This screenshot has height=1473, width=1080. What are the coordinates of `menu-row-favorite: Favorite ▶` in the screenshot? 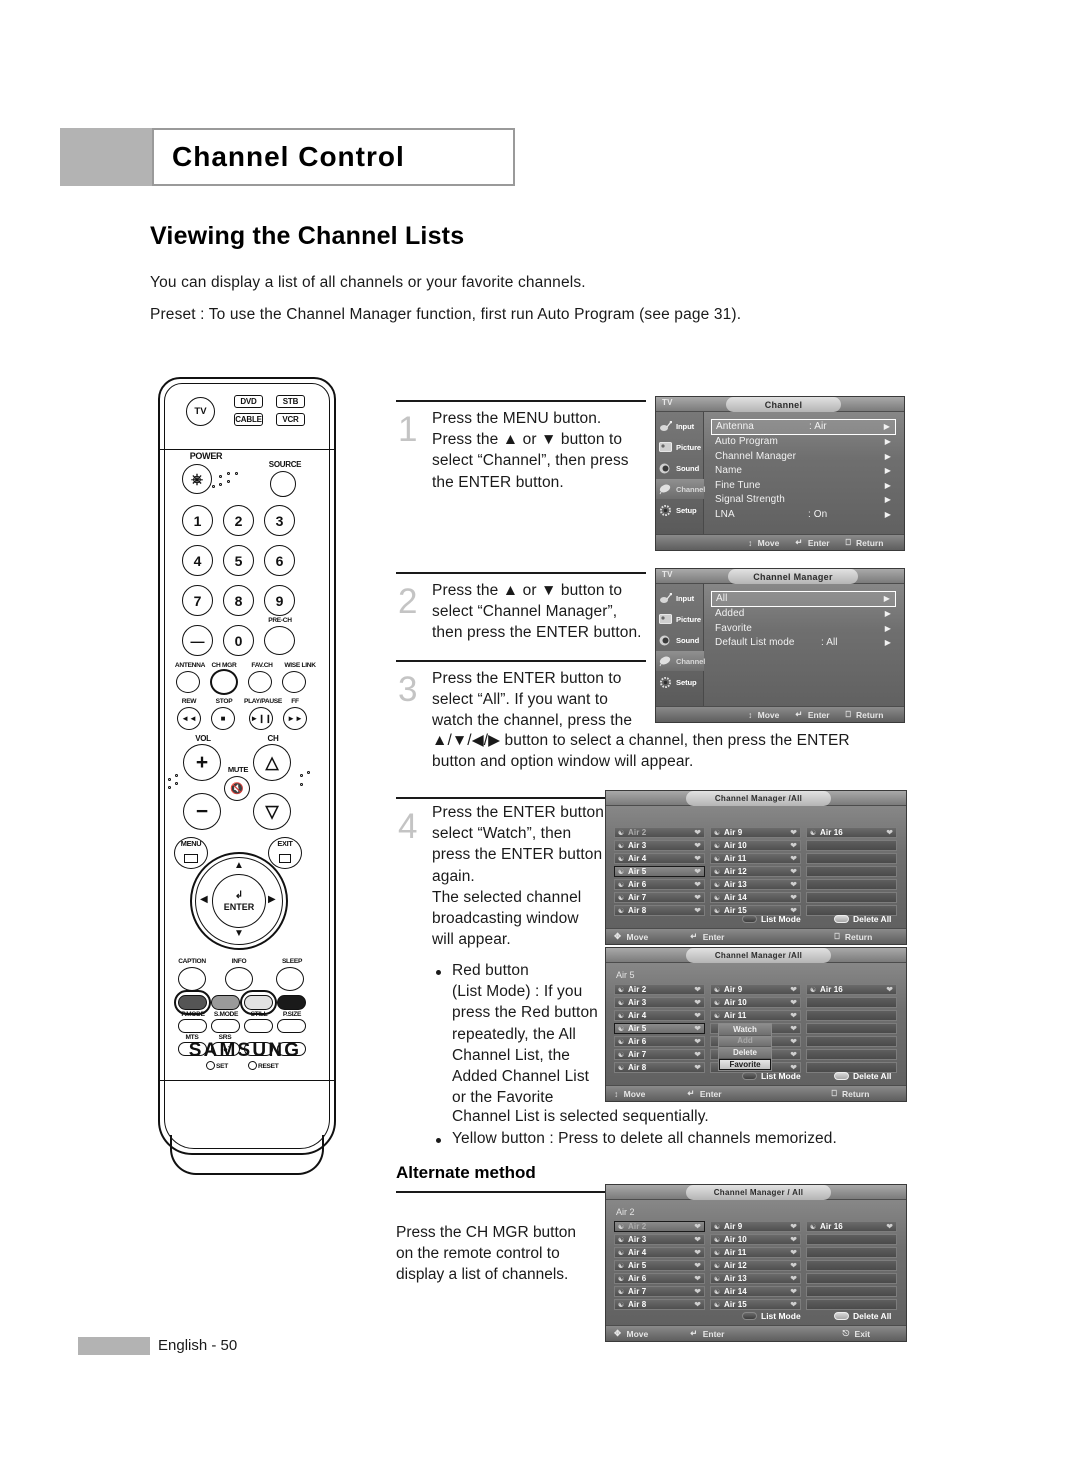 It's located at (803, 628).